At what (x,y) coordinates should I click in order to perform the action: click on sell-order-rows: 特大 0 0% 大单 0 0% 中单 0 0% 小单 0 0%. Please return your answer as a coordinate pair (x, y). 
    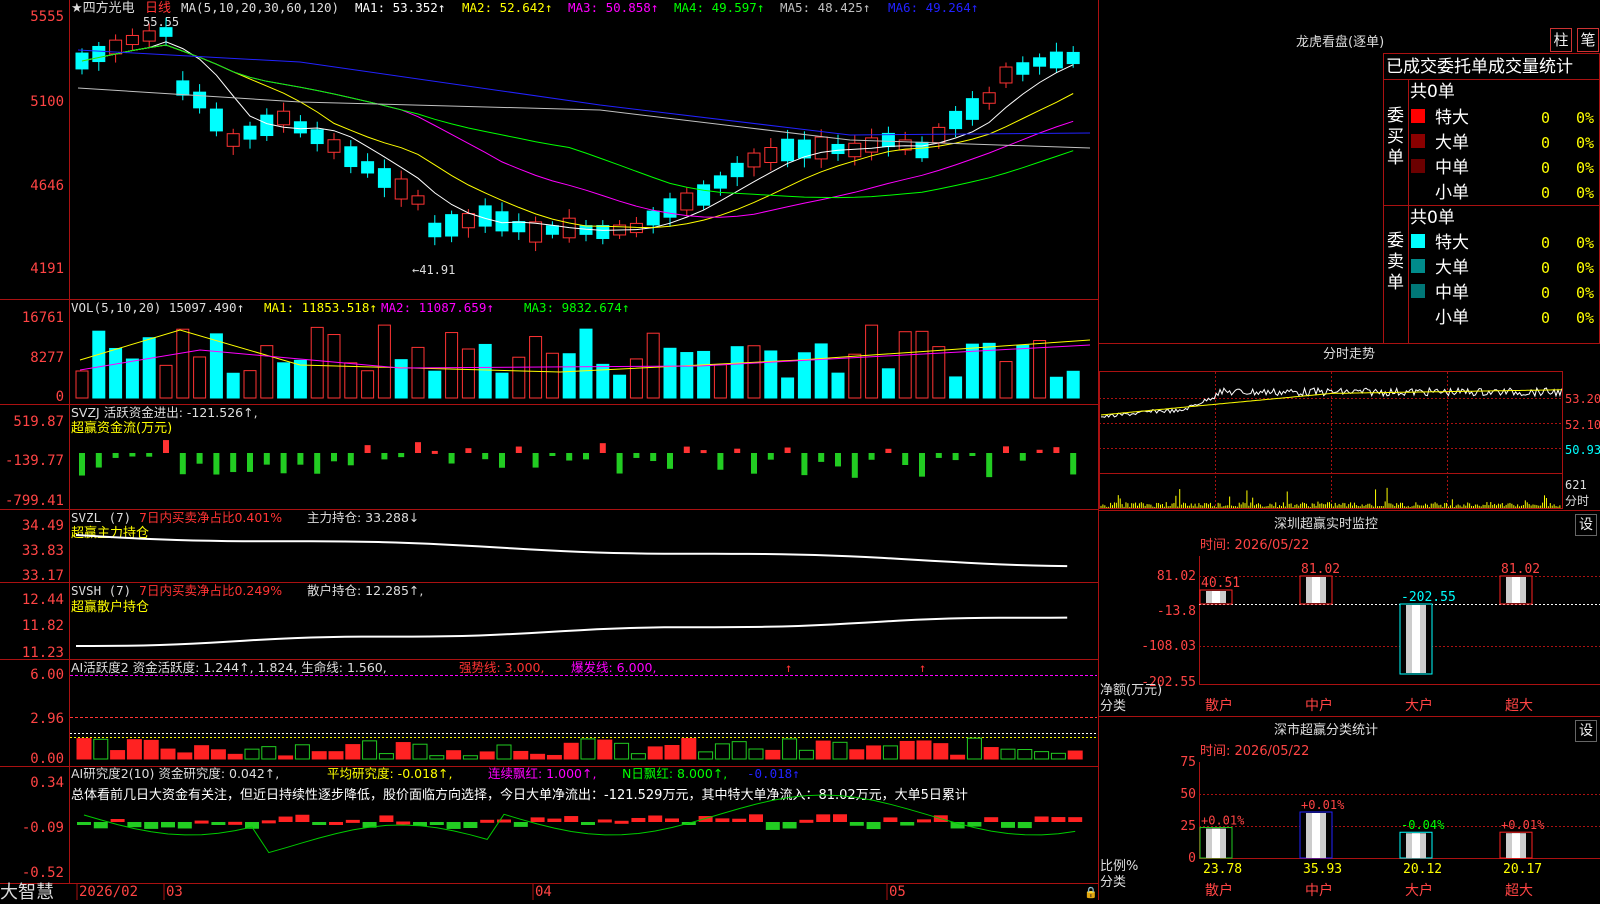
    Looking at the image, I should click on (1502, 280).